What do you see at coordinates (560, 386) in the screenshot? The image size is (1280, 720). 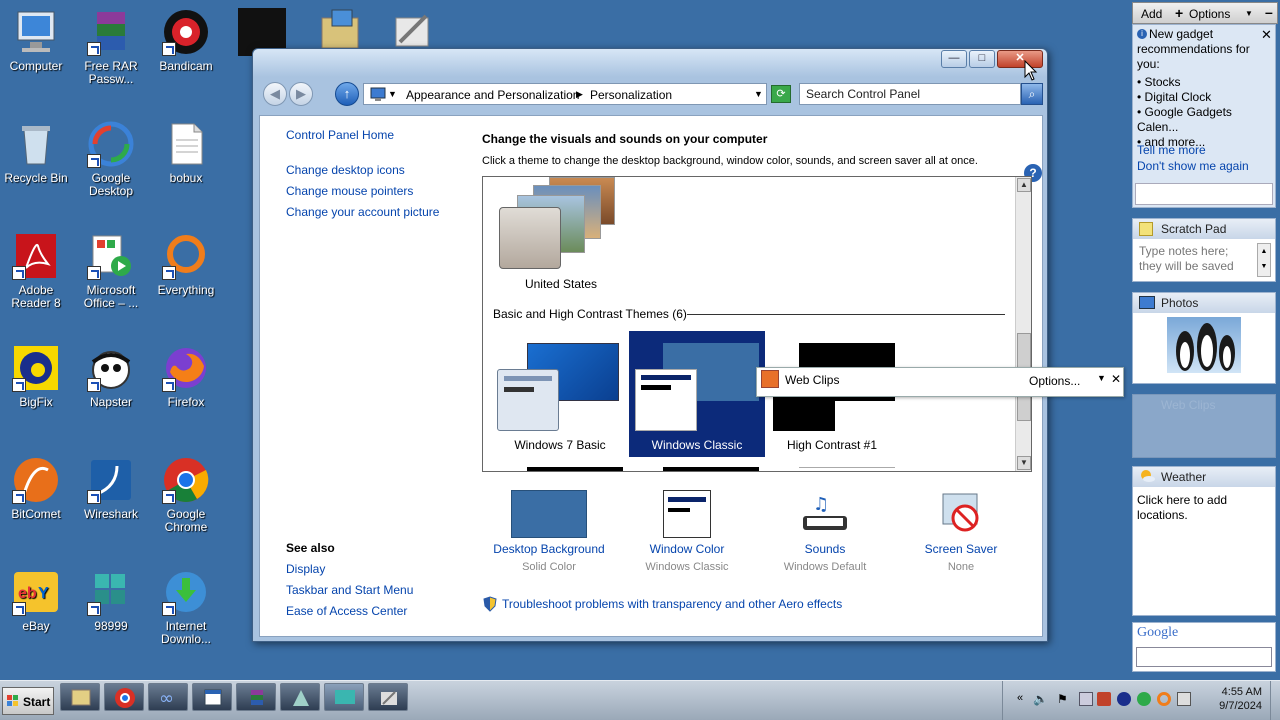 I see `theme-windows-7-basic` at bounding box center [560, 386].